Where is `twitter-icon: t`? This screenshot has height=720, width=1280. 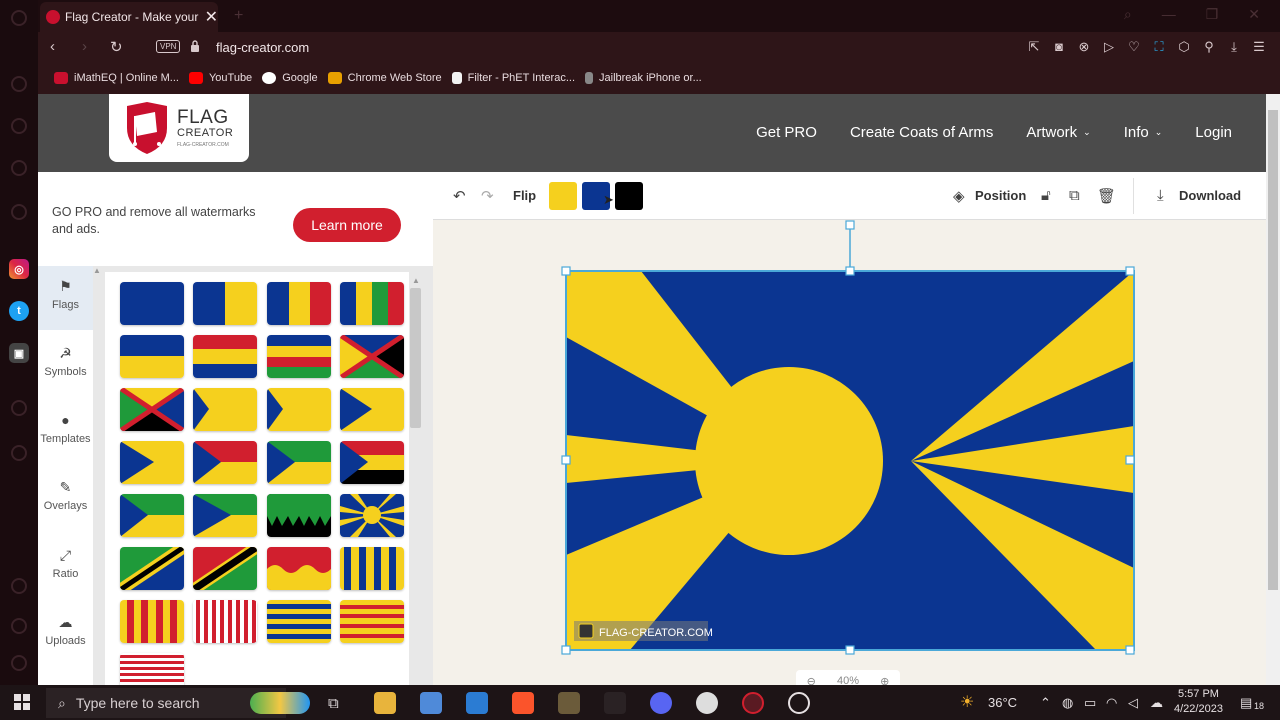
twitter-icon: t is located at coordinates (19, 311).